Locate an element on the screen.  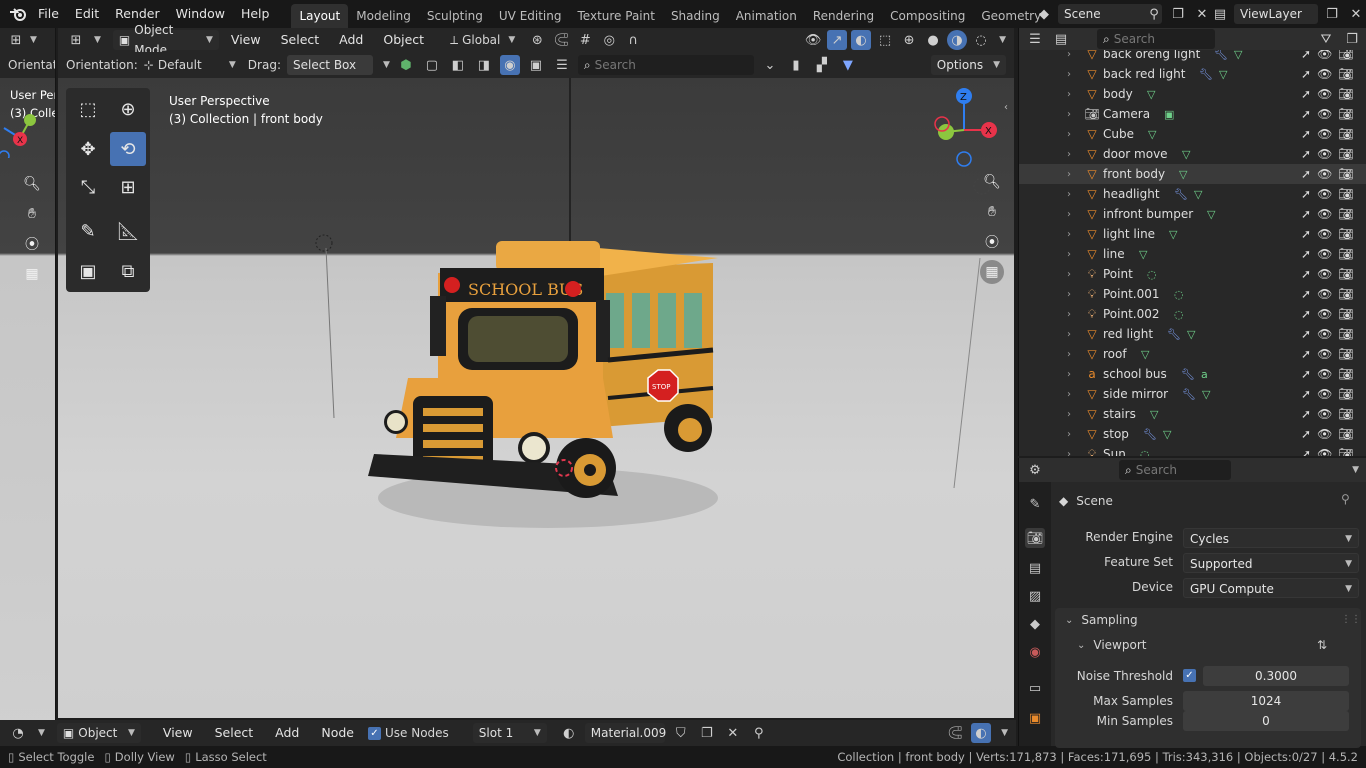
viewlayer-selector: ViewLayer is located at coordinates (1276, 14).